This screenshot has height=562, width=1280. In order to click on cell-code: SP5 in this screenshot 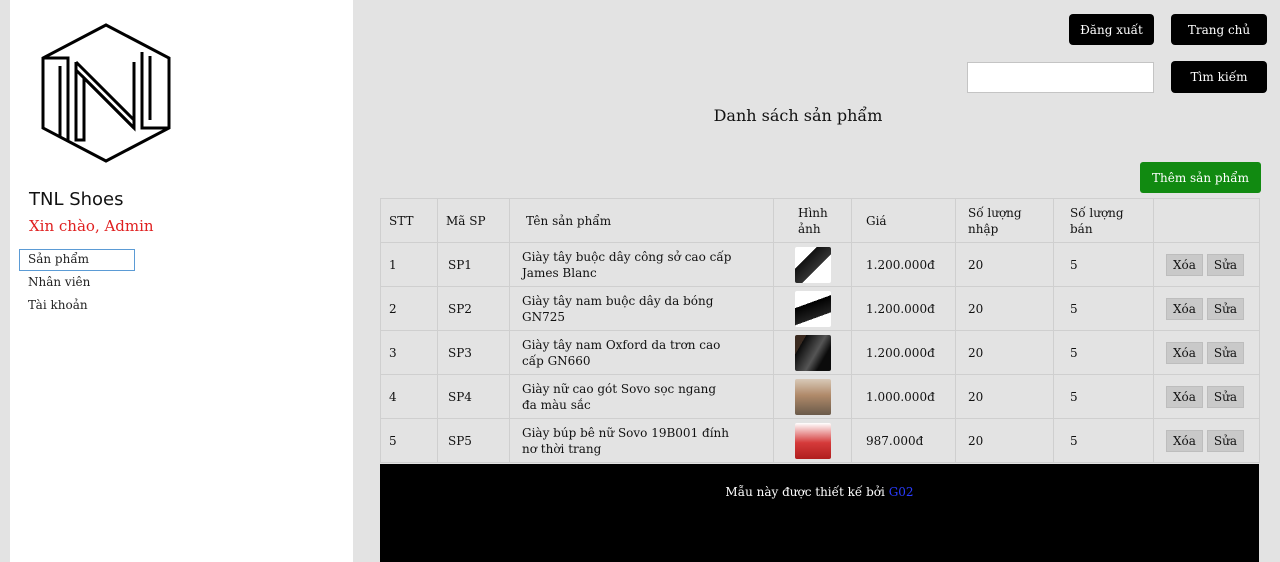, I will do `click(473, 440)`.